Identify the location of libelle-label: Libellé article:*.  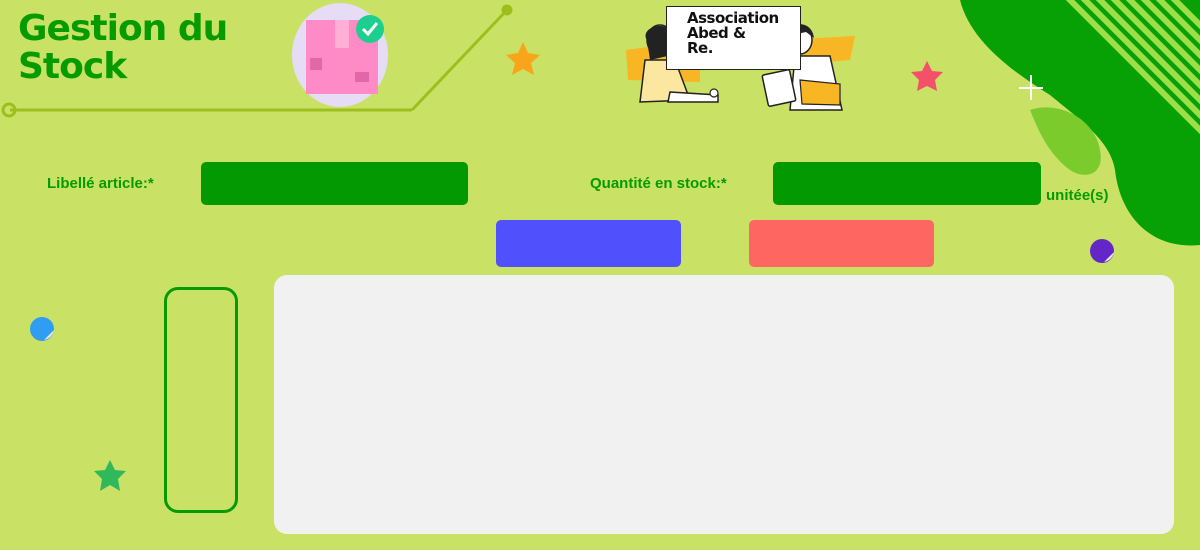
(100, 183).